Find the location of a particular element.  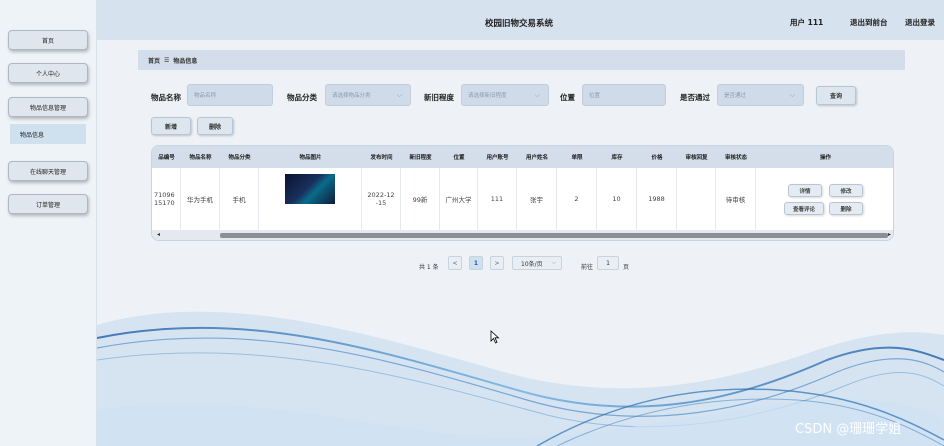

column-header: 物品分类 is located at coordinates (239, 158).